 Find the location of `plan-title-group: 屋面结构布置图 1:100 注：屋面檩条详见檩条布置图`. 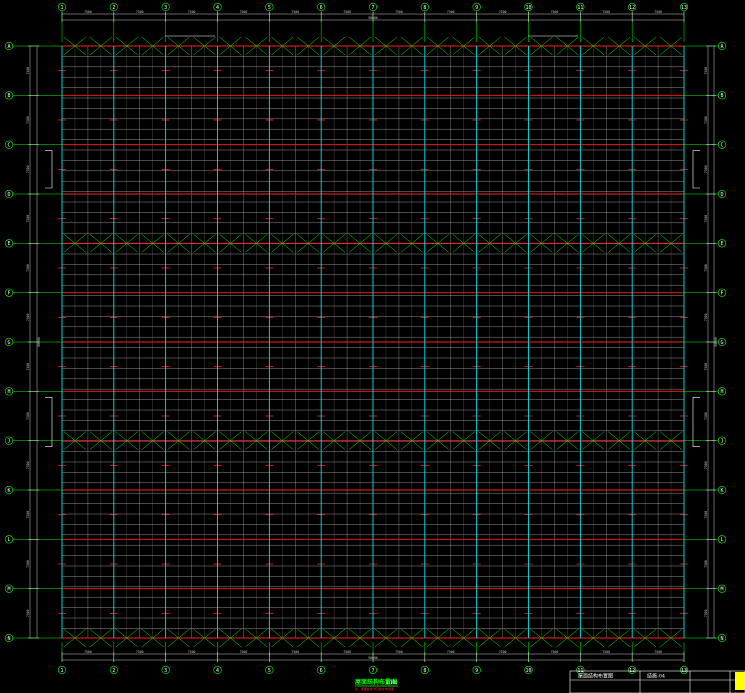

plan-title-group: 屋面结构布置图 1:100 注：屋面檩条详见檩条布置图 is located at coordinates (376, 684).